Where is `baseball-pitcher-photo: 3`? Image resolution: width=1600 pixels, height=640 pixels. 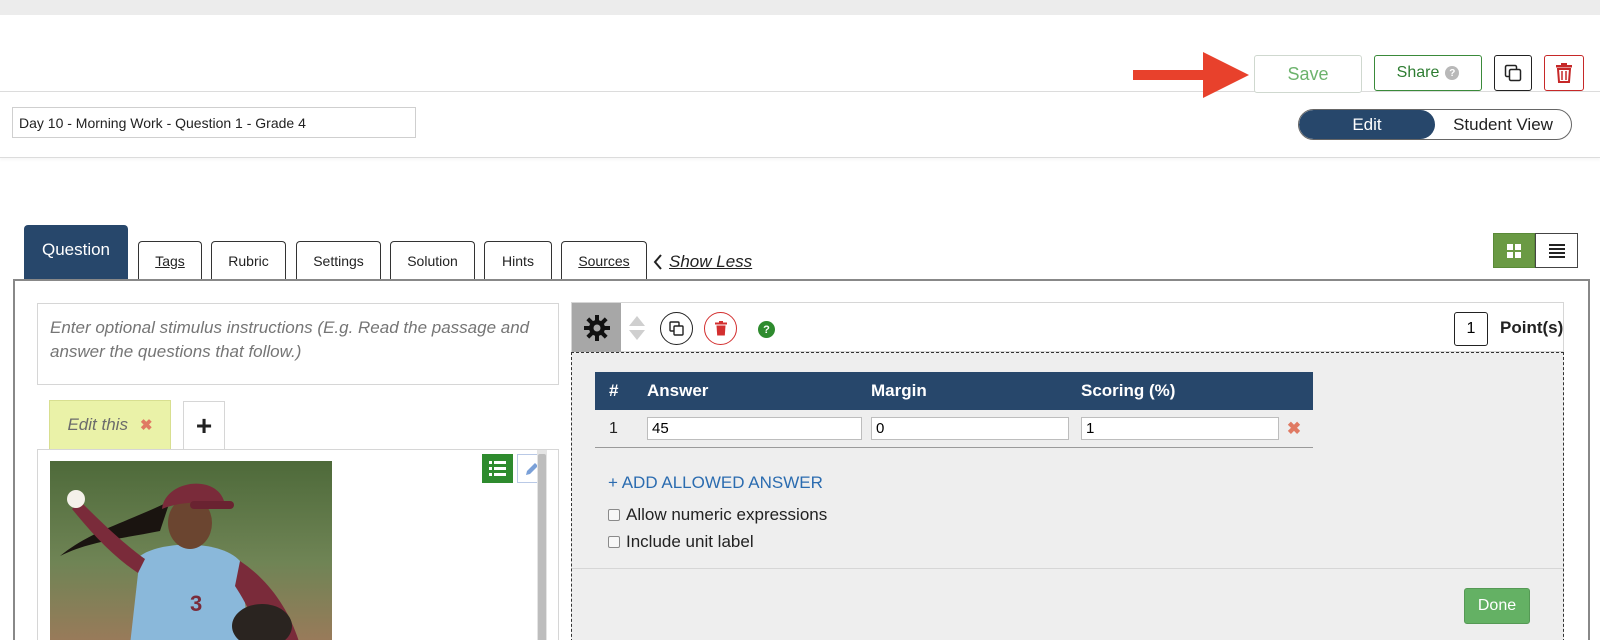
baseball-pitcher-photo: 3 is located at coordinates (191, 550).